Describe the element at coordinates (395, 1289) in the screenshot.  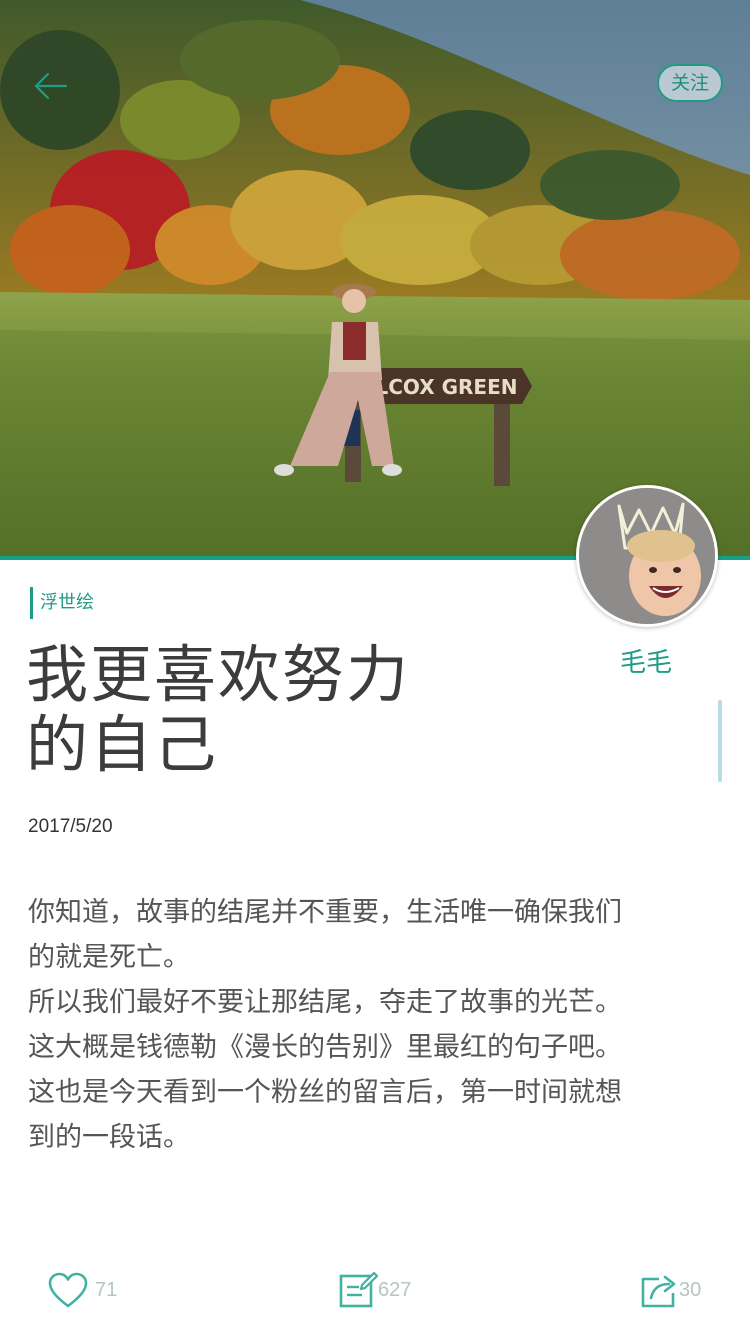
I see `comment-count: 627` at that location.